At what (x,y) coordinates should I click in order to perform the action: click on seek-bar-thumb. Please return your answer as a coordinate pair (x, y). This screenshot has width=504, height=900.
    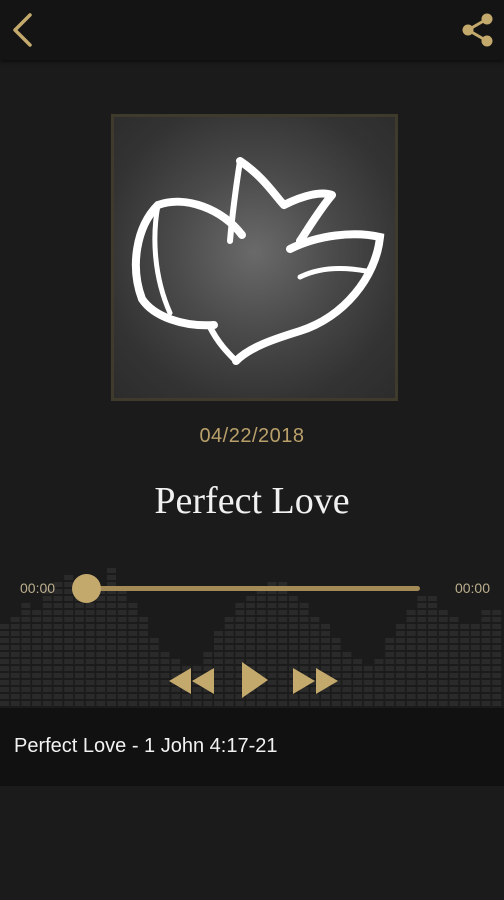
    Looking at the image, I should click on (86, 588).